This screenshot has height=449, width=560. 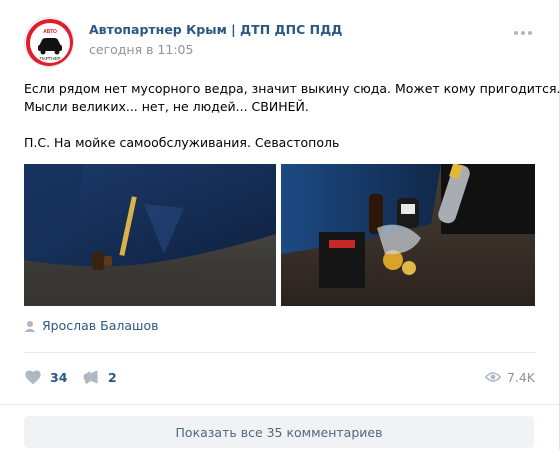 What do you see at coordinates (30, 326) in the screenshot?
I see `user-icon` at bounding box center [30, 326].